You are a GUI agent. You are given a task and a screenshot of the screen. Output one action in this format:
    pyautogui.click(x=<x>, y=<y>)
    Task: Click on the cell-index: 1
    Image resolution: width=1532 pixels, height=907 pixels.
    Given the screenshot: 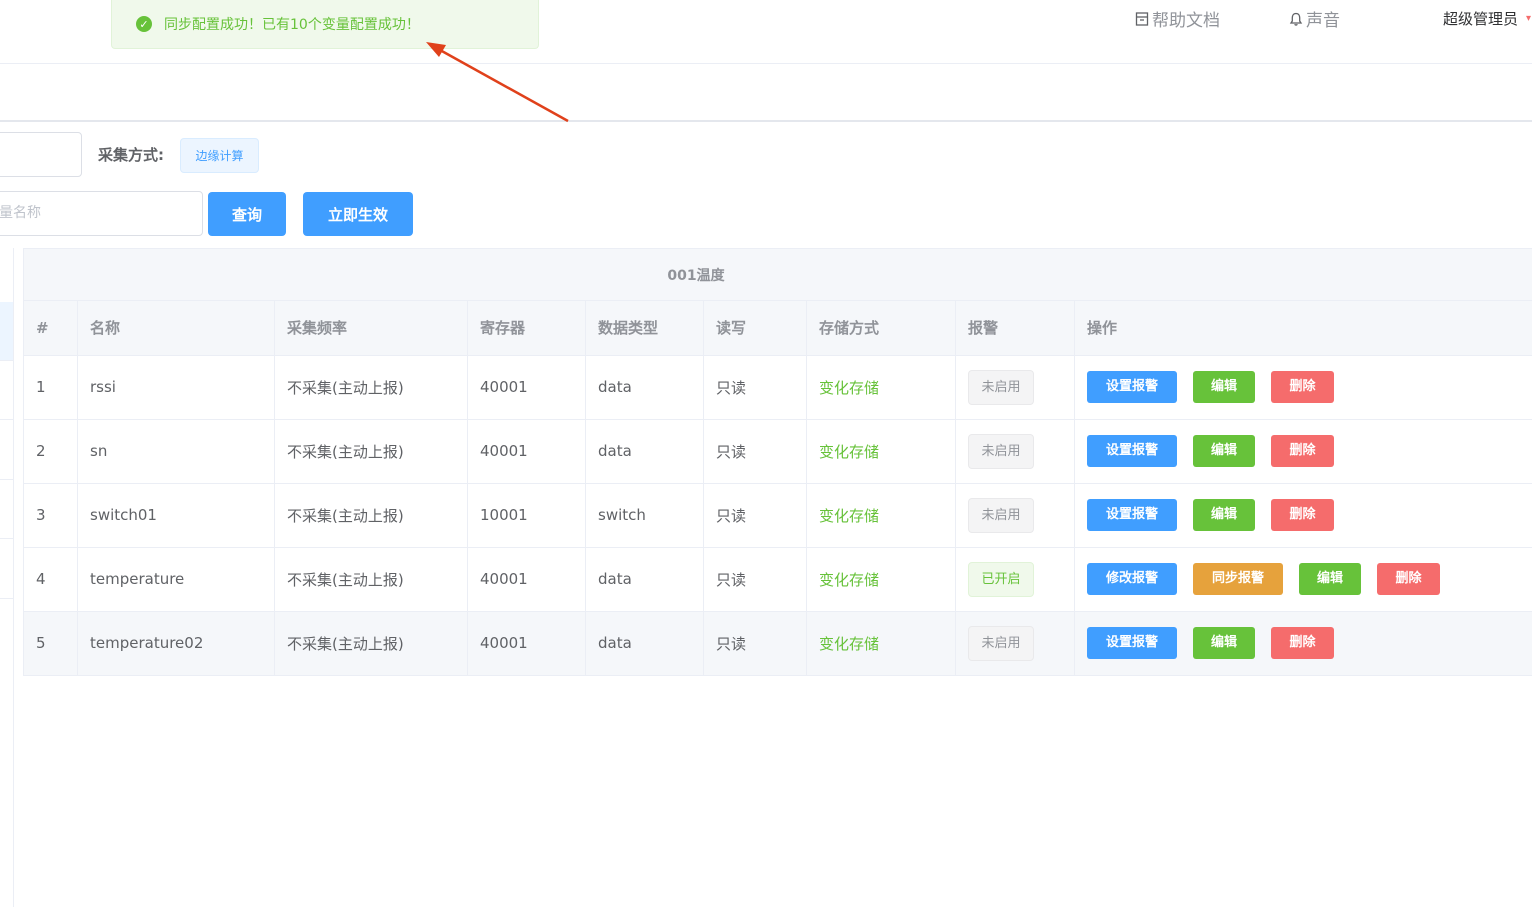 What is the action you would take?
    pyautogui.click(x=50, y=387)
    